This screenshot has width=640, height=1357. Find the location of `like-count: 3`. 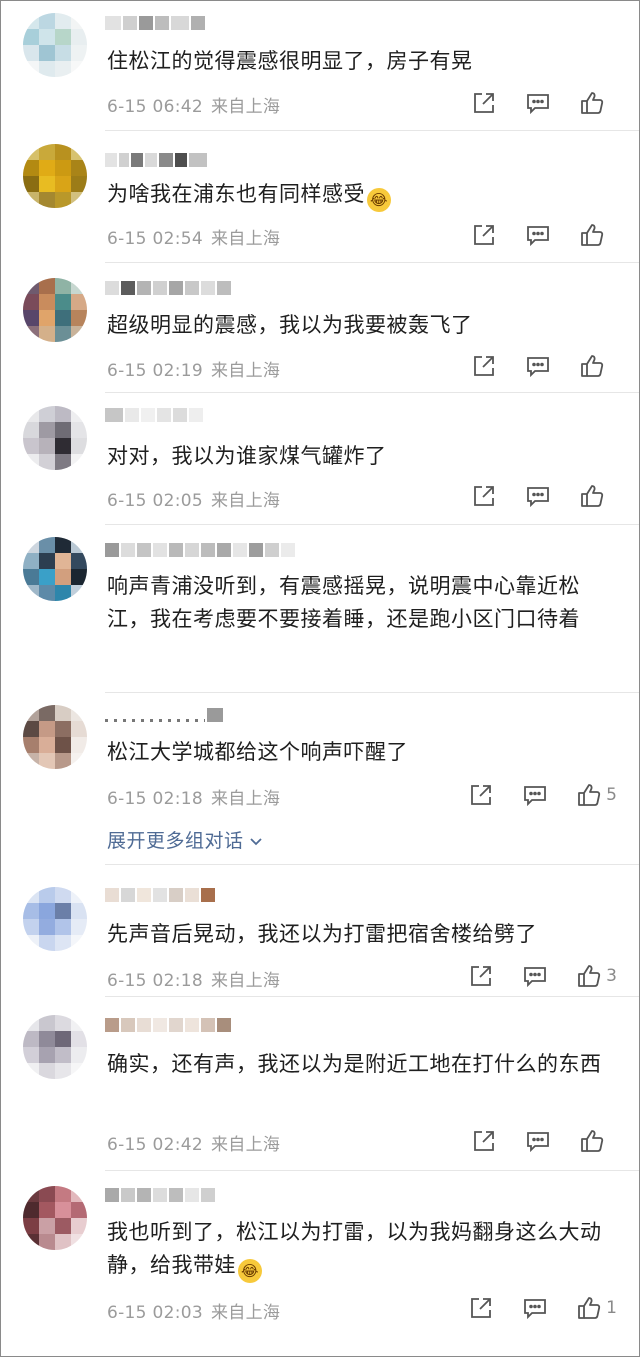

like-count: 3 is located at coordinates (611, 976).